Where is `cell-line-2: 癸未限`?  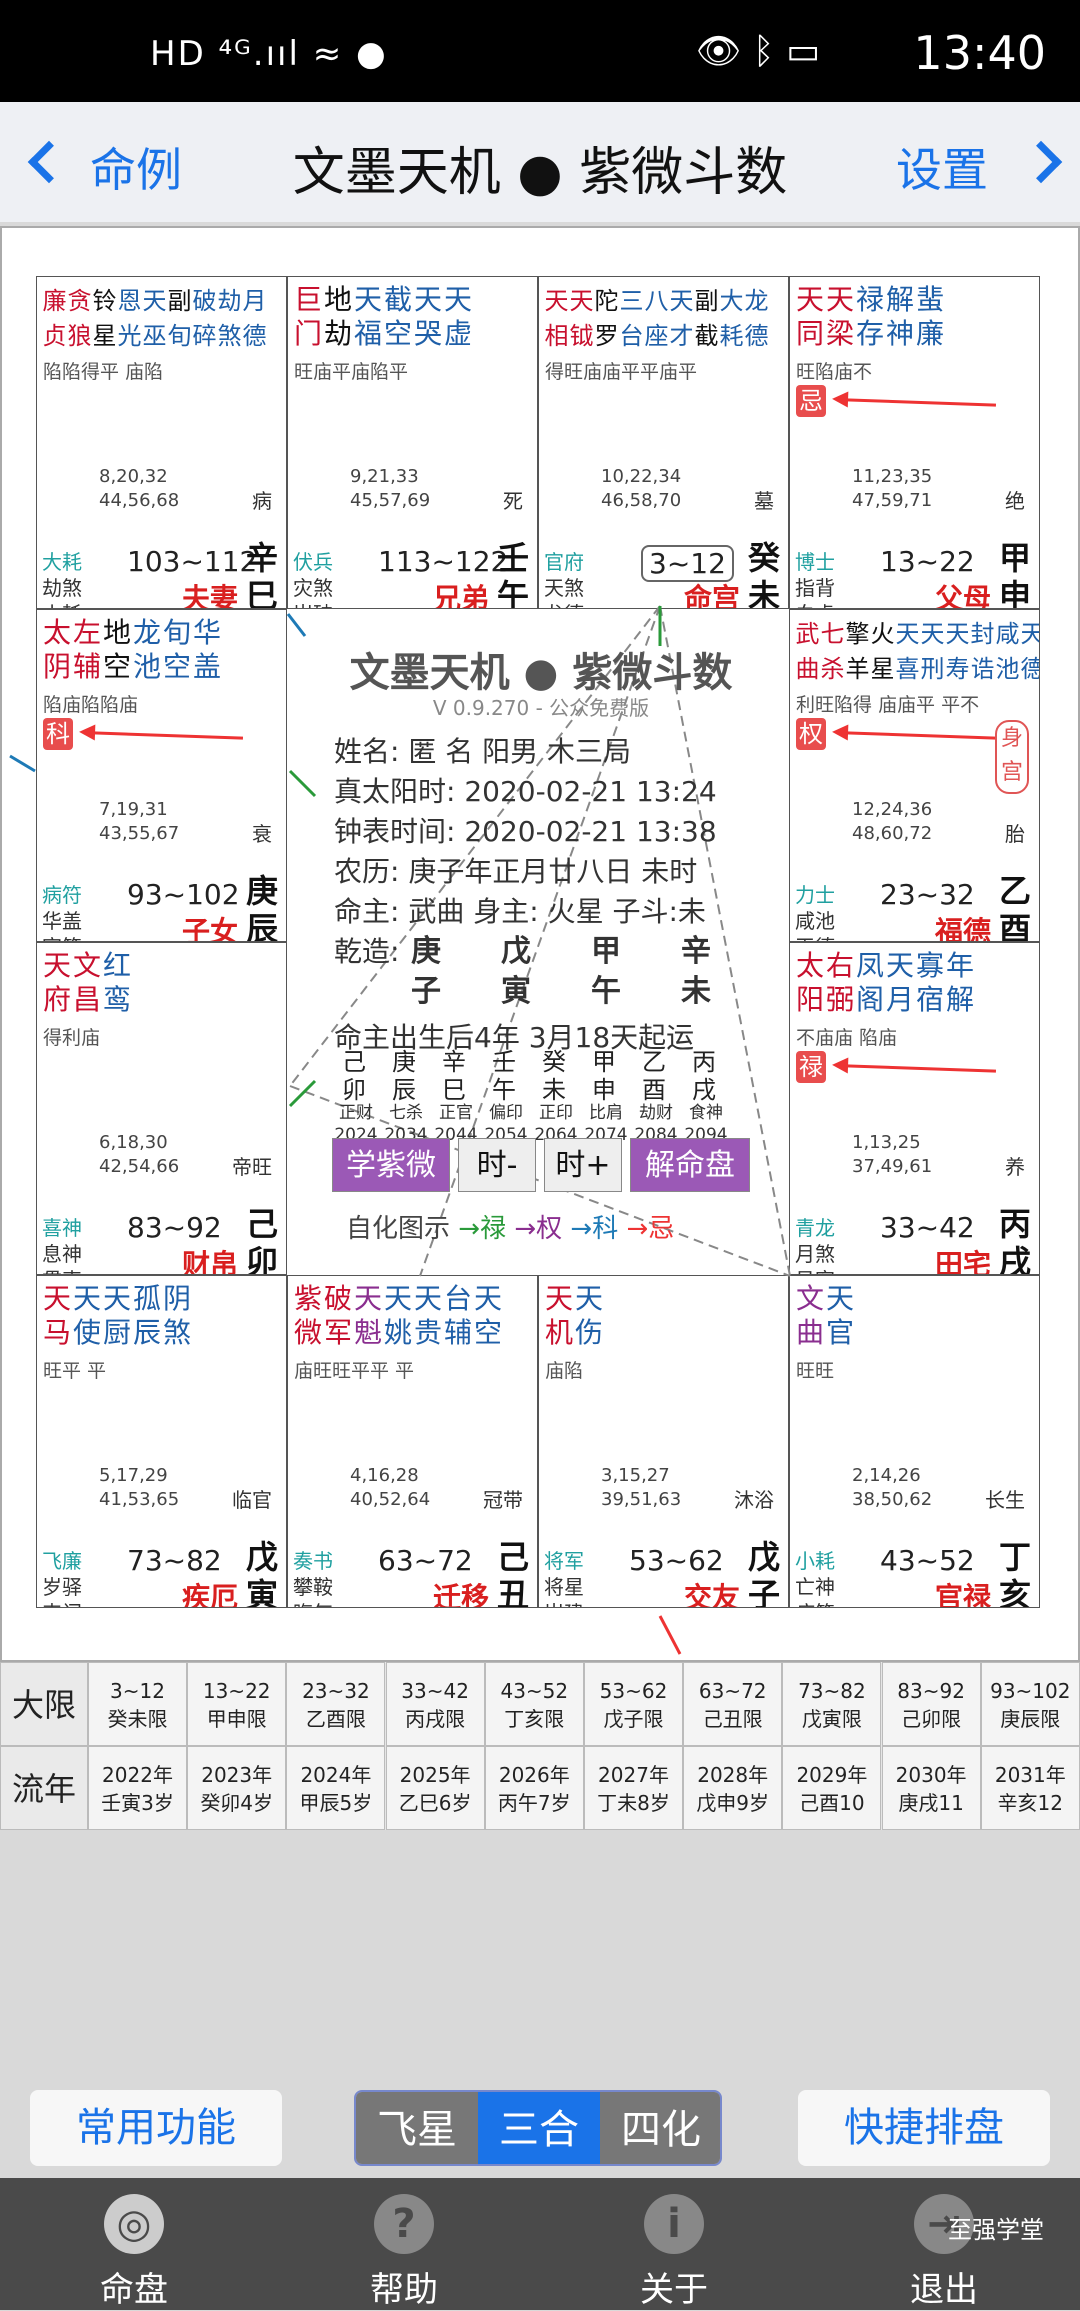 cell-line-2: 癸未限 is located at coordinates (137, 1719).